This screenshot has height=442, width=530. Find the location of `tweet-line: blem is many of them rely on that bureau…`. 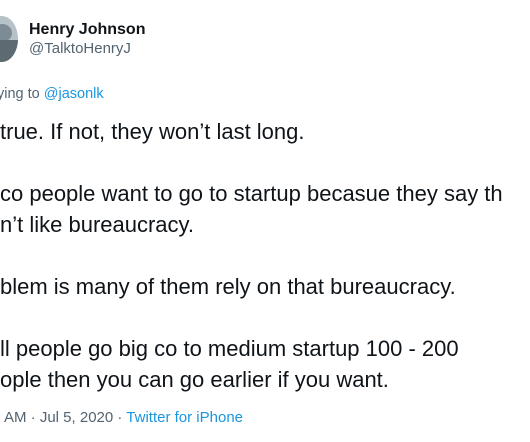

tweet-line: blem is many of them rely on that bureau… is located at coordinates (228, 286).